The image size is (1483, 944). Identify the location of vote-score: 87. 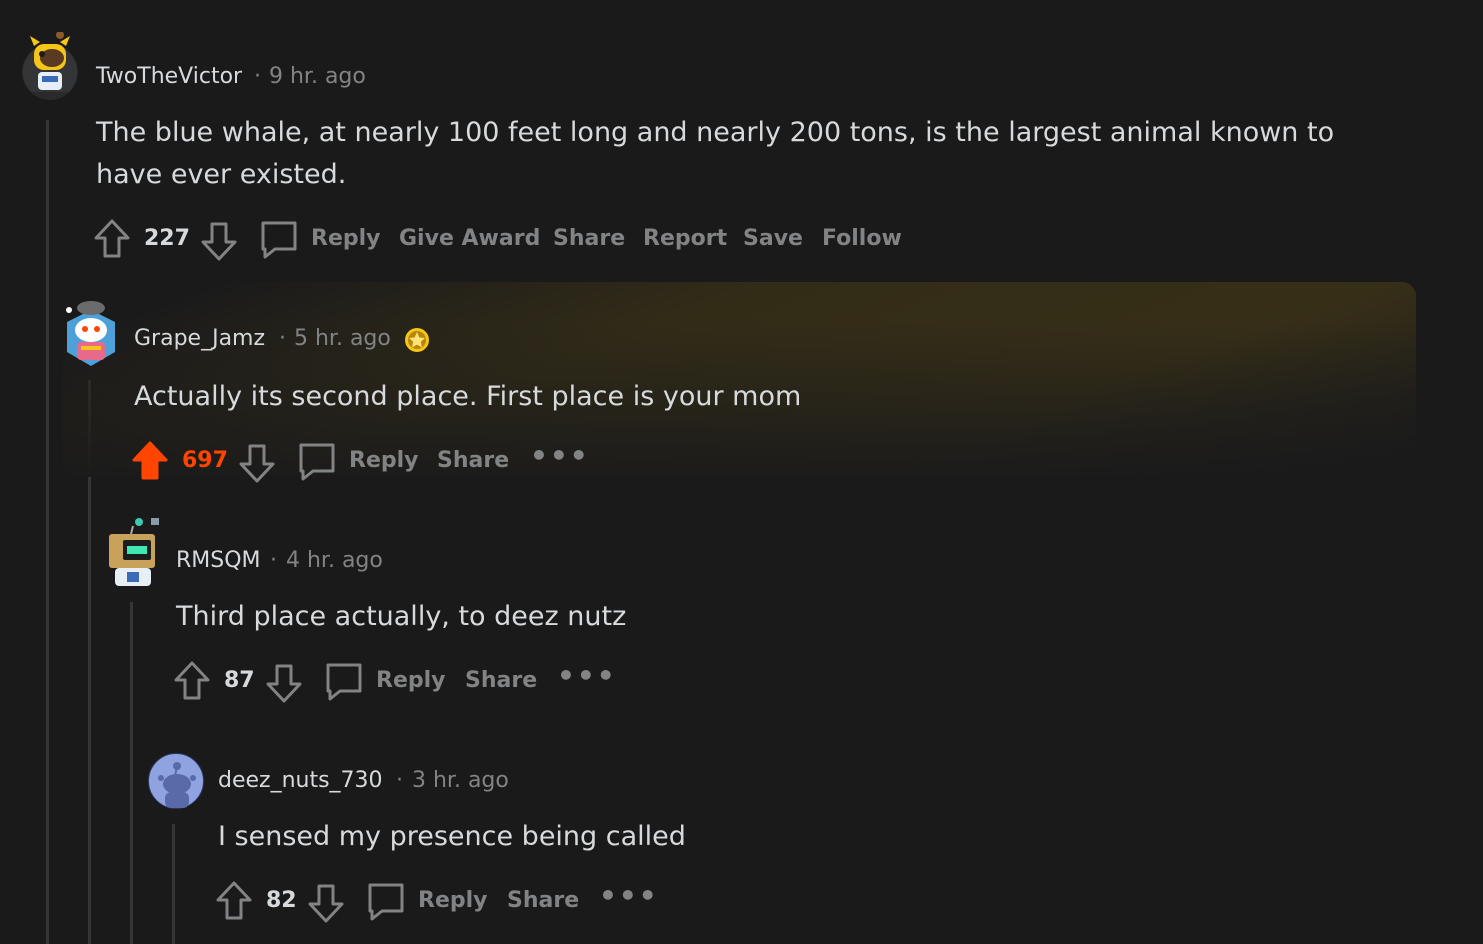
(239, 680).